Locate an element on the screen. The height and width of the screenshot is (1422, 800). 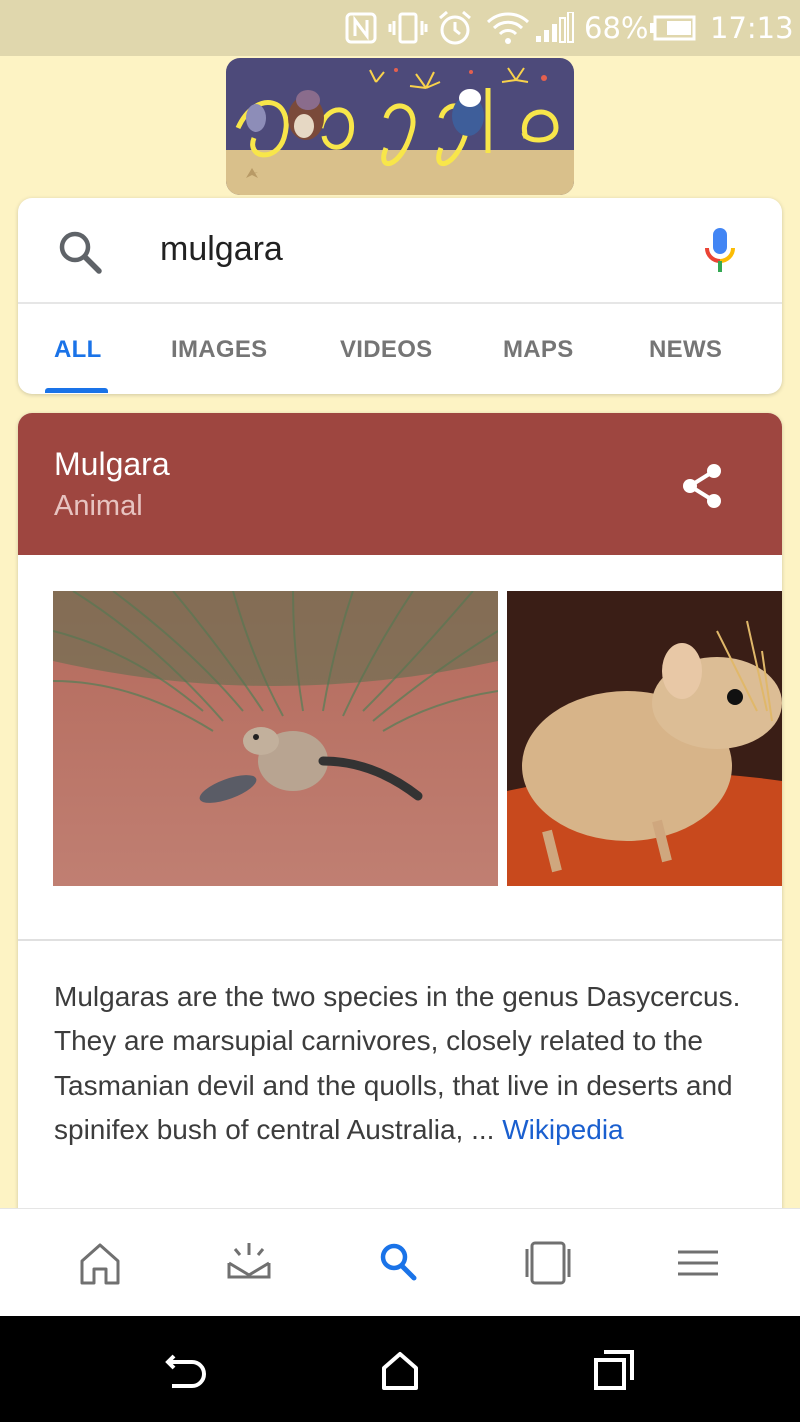
tab-videos: VIDEOS is located at coordinates (386, 350).